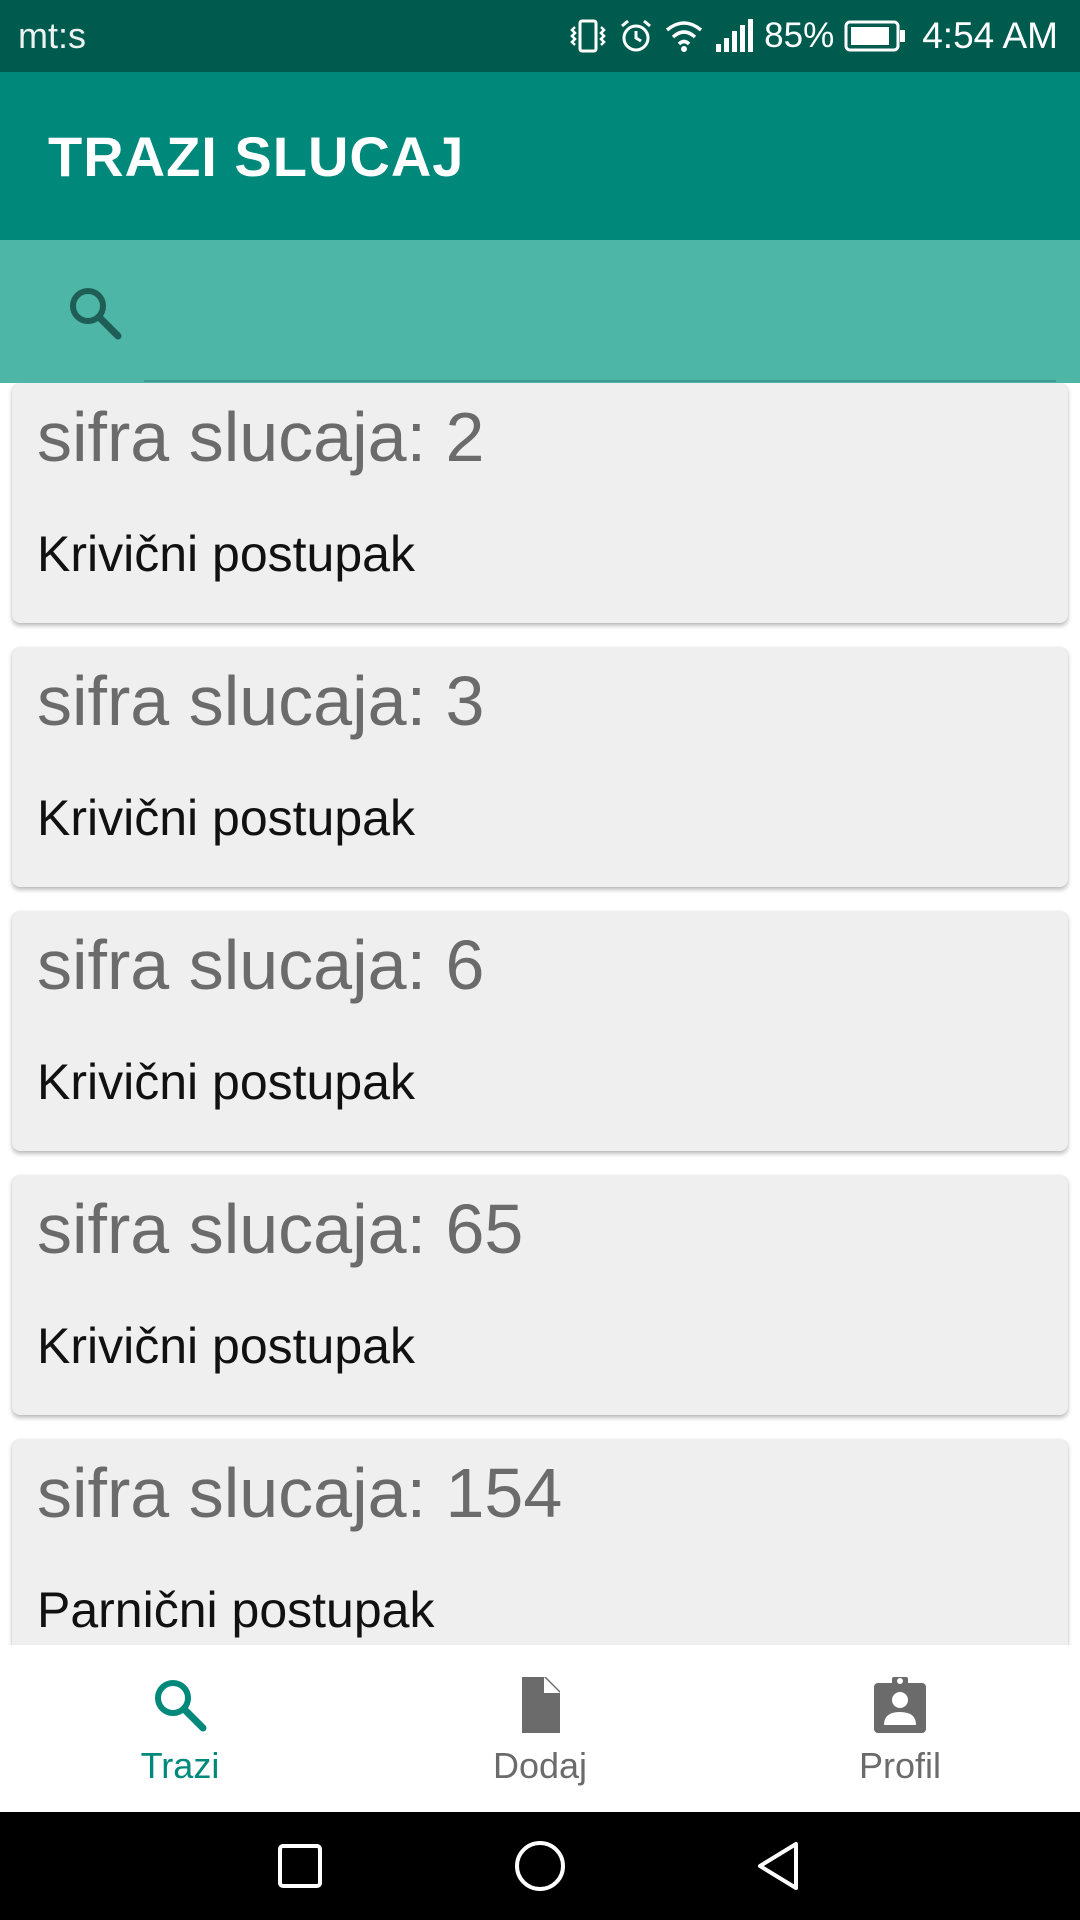 This screenshot has width=1080, height=1920. I want to click on signal-icon, so click(734, 36).